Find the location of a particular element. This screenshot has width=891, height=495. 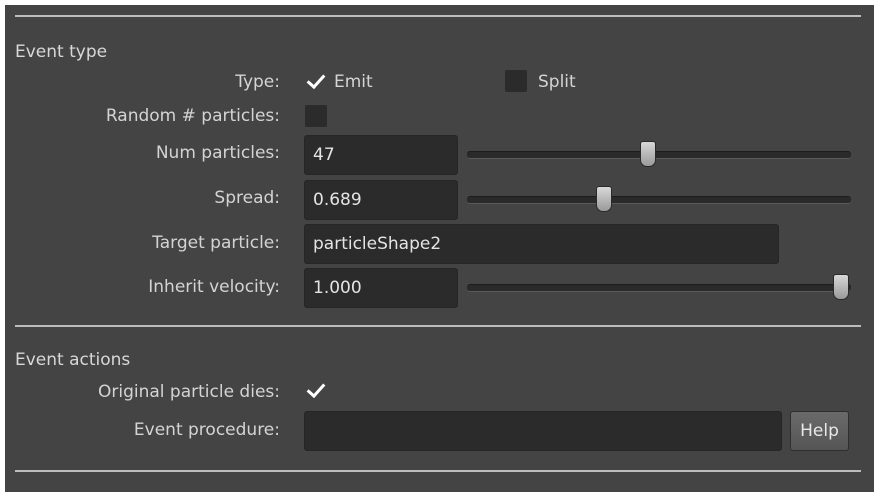

help-button: Help is located at coordinates (819, 431).